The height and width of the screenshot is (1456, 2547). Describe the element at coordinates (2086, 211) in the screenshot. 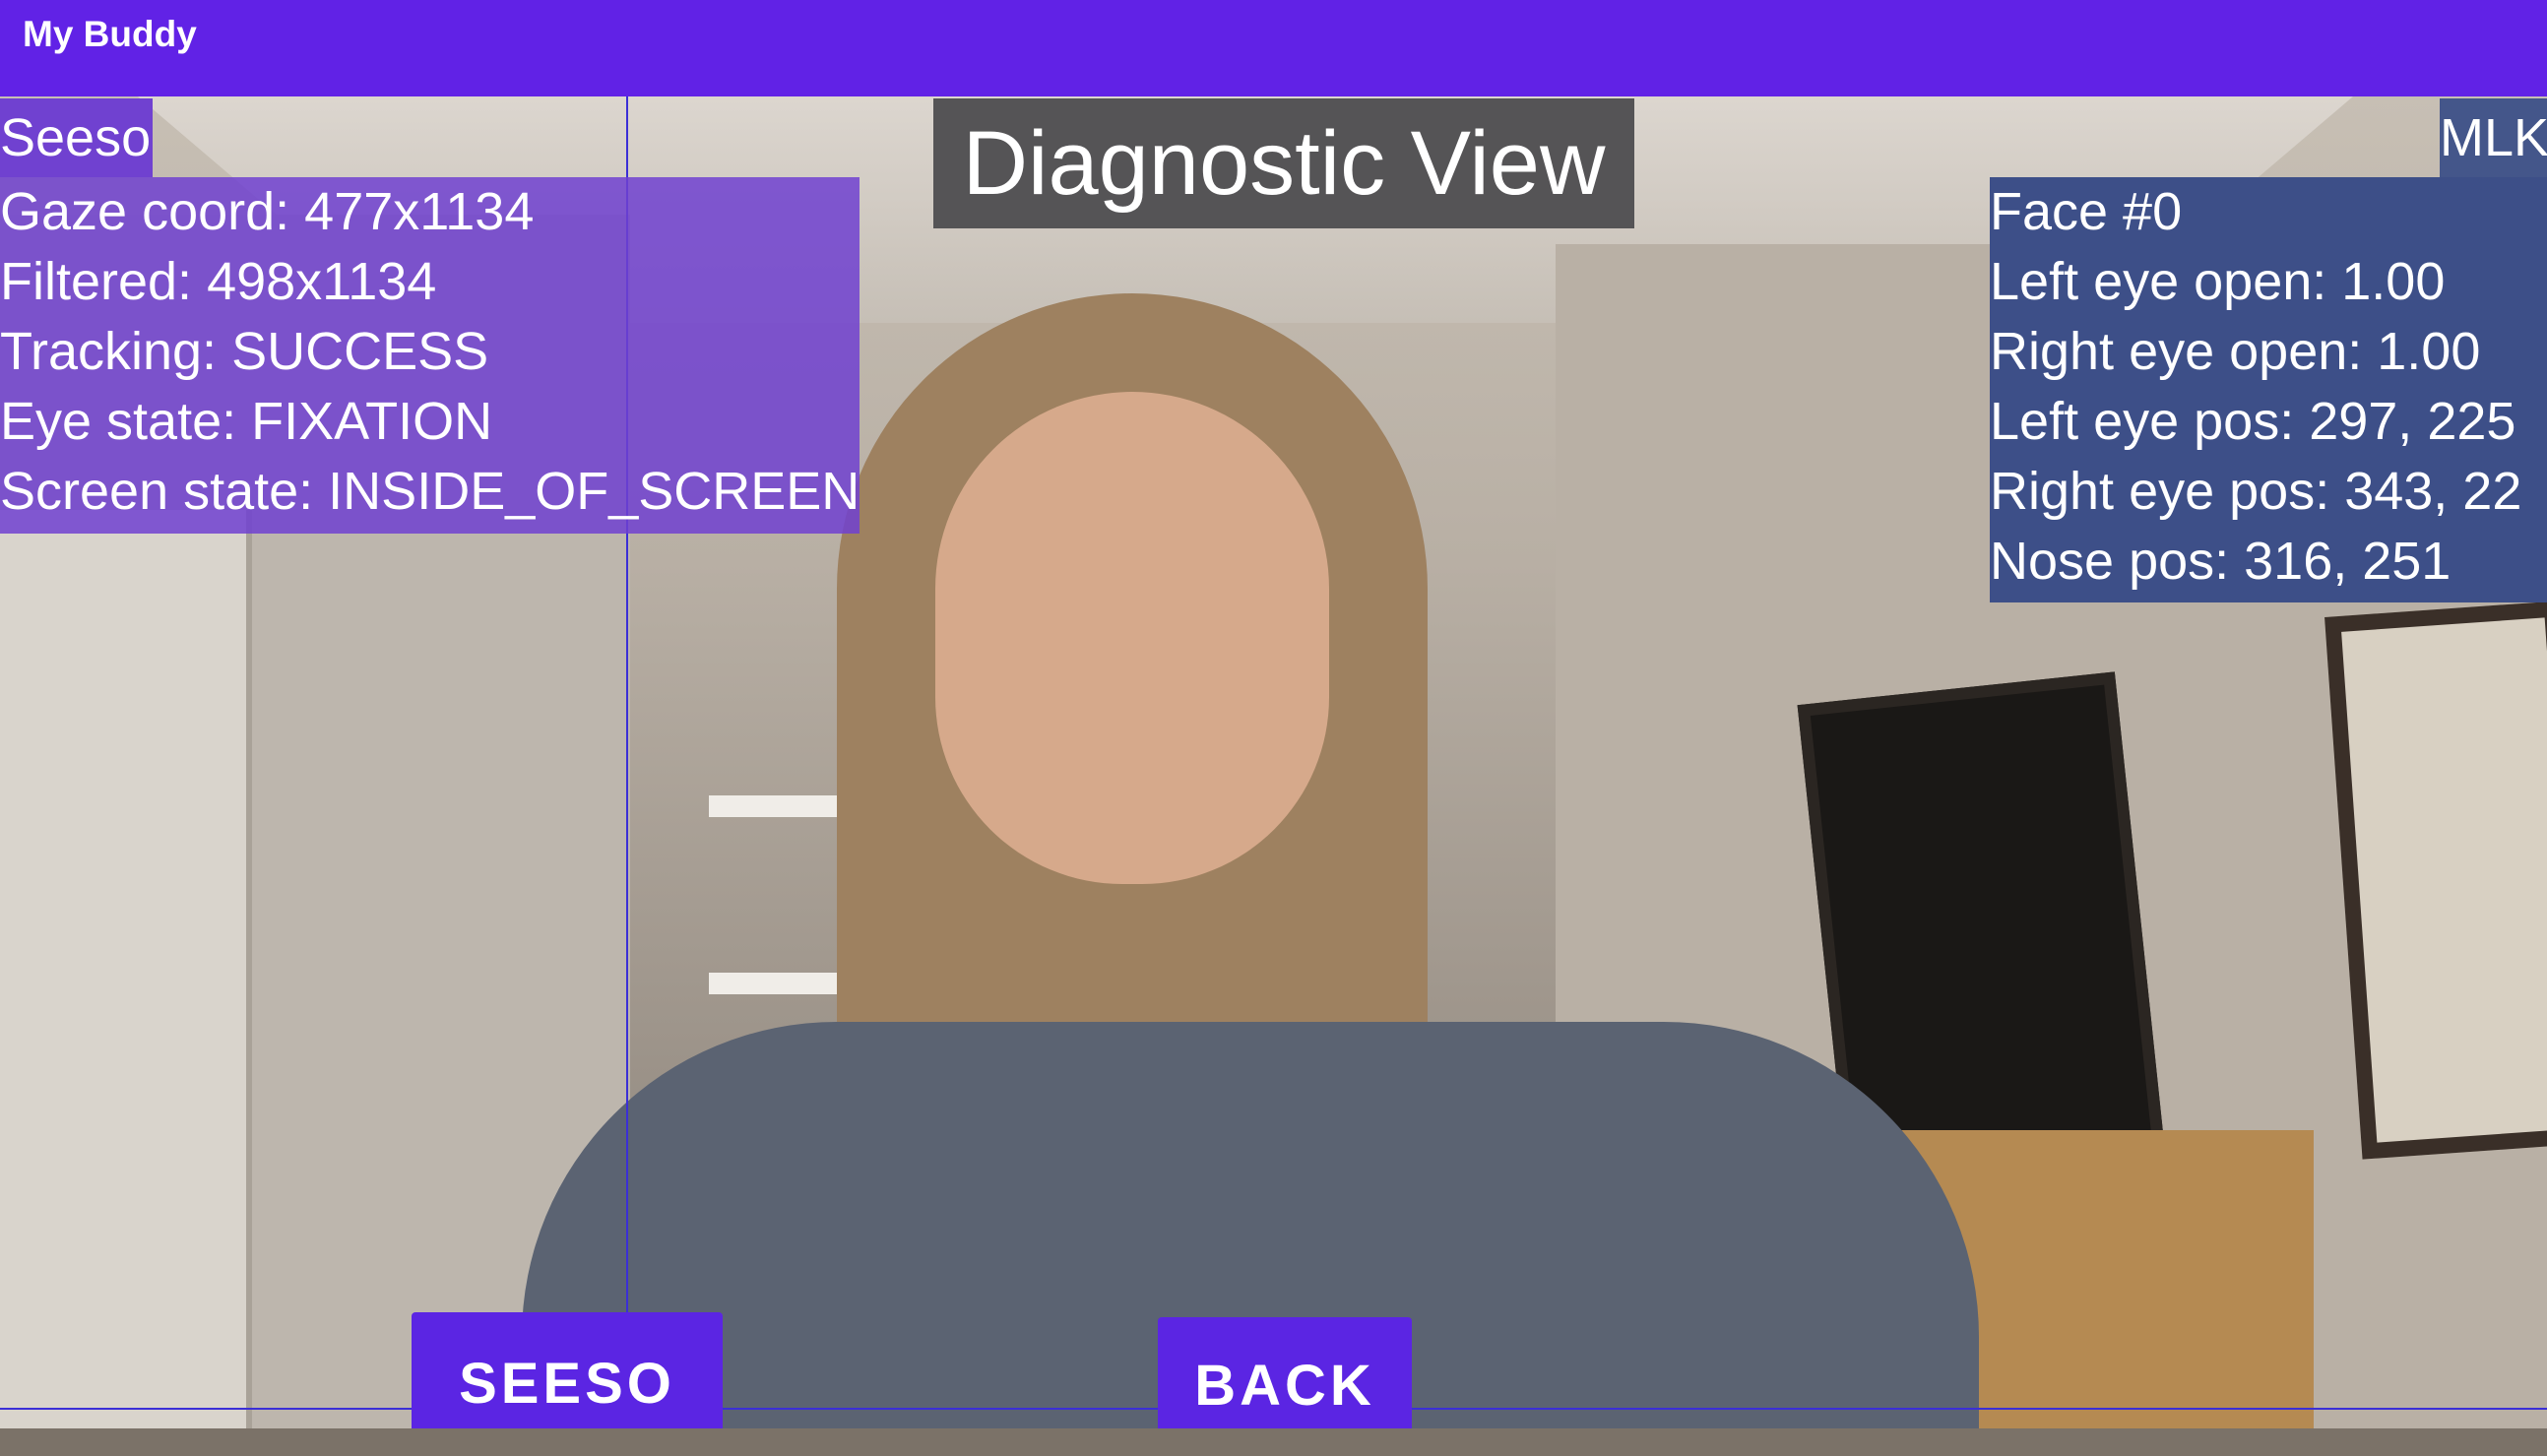

I see `mlk-face-index: Face #0` at that location.